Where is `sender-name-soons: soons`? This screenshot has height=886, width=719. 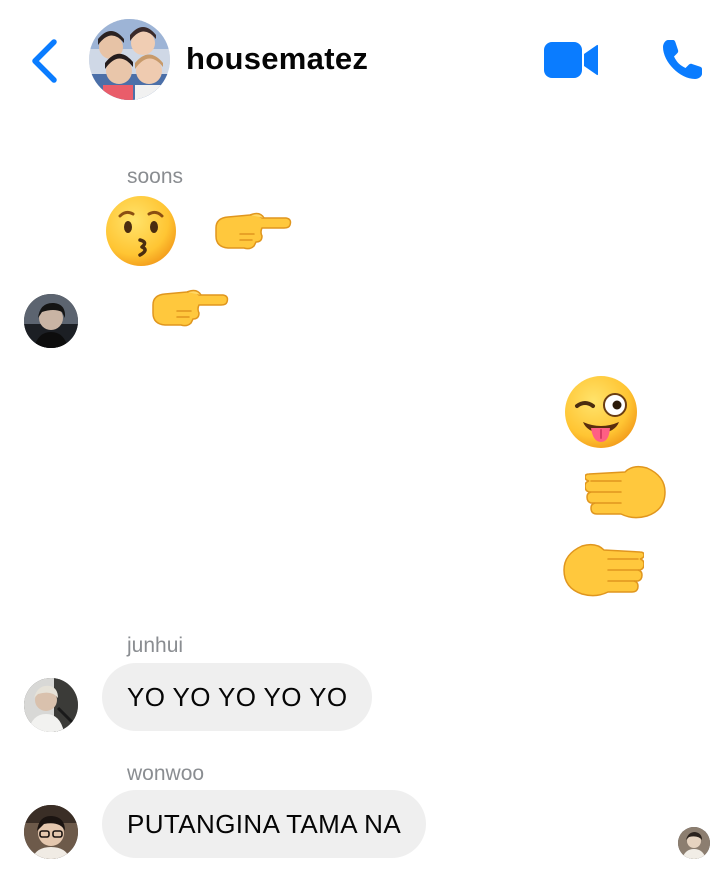
sender-name-soons: soons is located at coordinates (155, 176).